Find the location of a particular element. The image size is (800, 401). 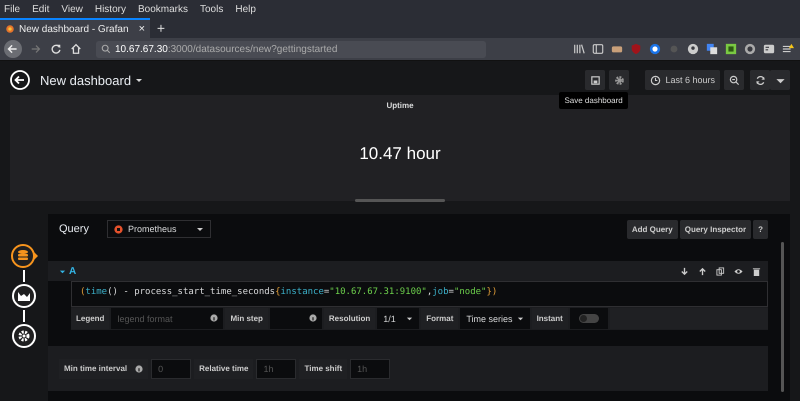

datasource-select: Prometheus is located at coordinates (158, 229).